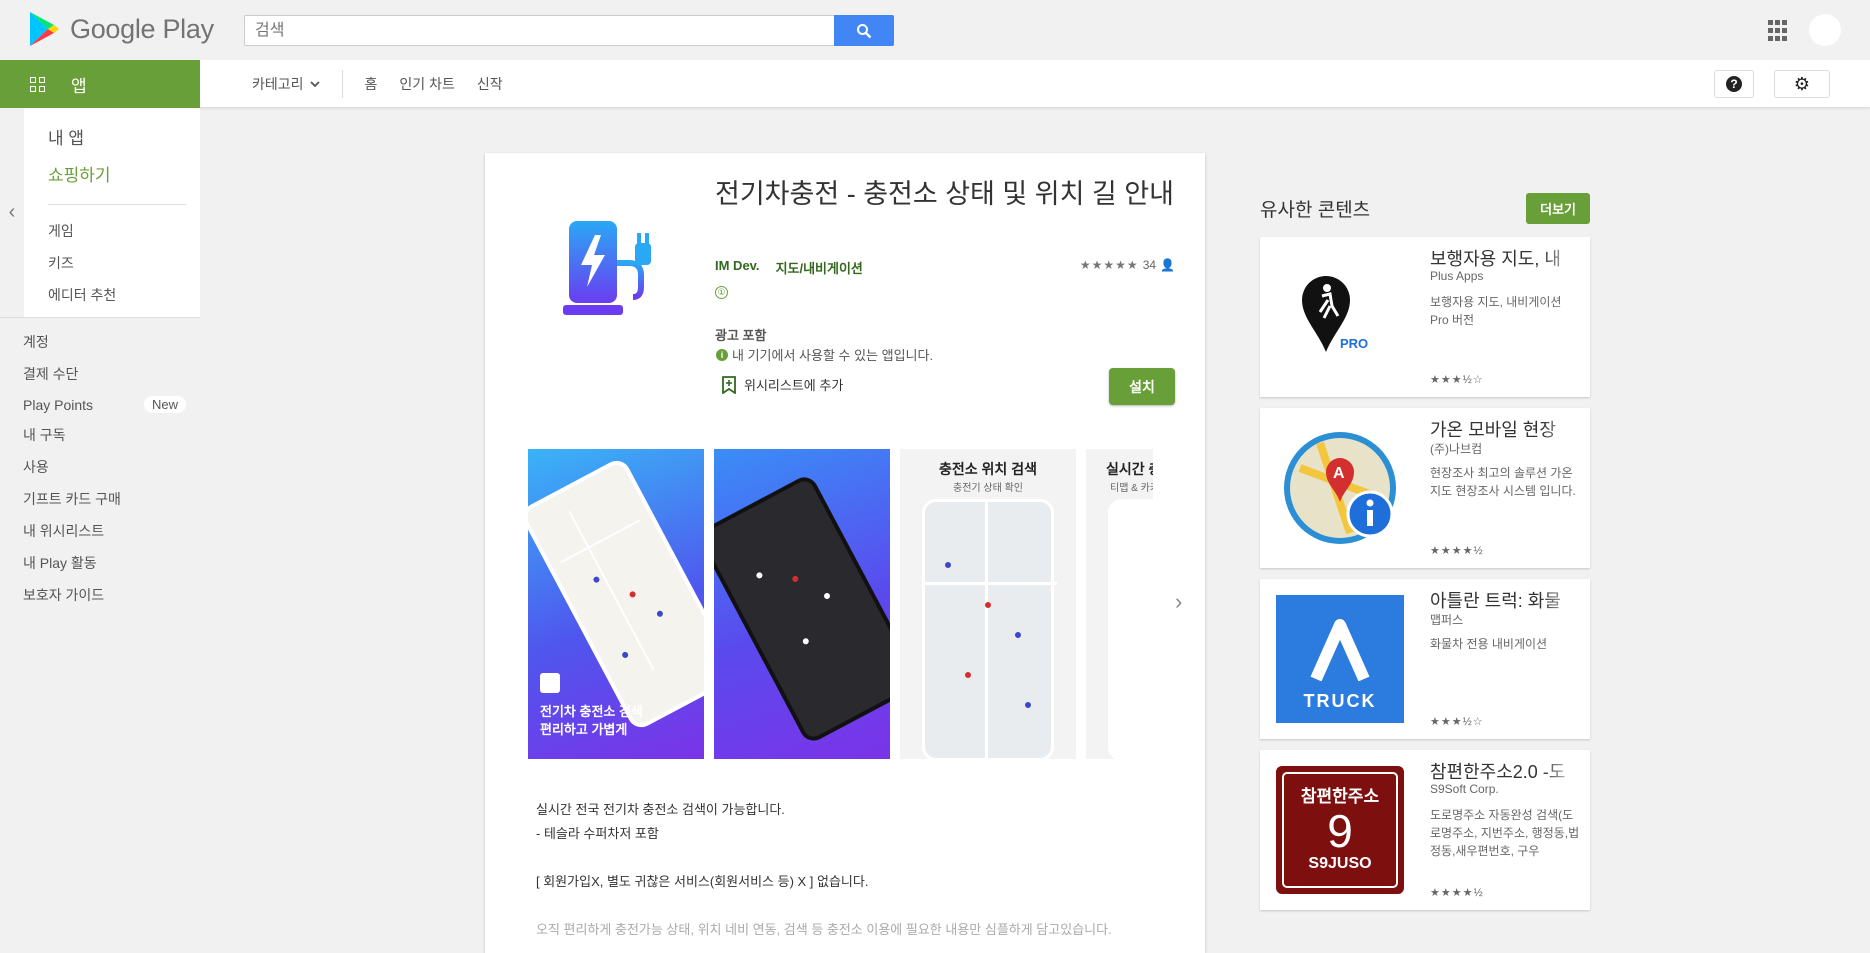  Describe the element at coordinates (1779, 31) in the screenshot. I see `google-apps-icon` at that location.